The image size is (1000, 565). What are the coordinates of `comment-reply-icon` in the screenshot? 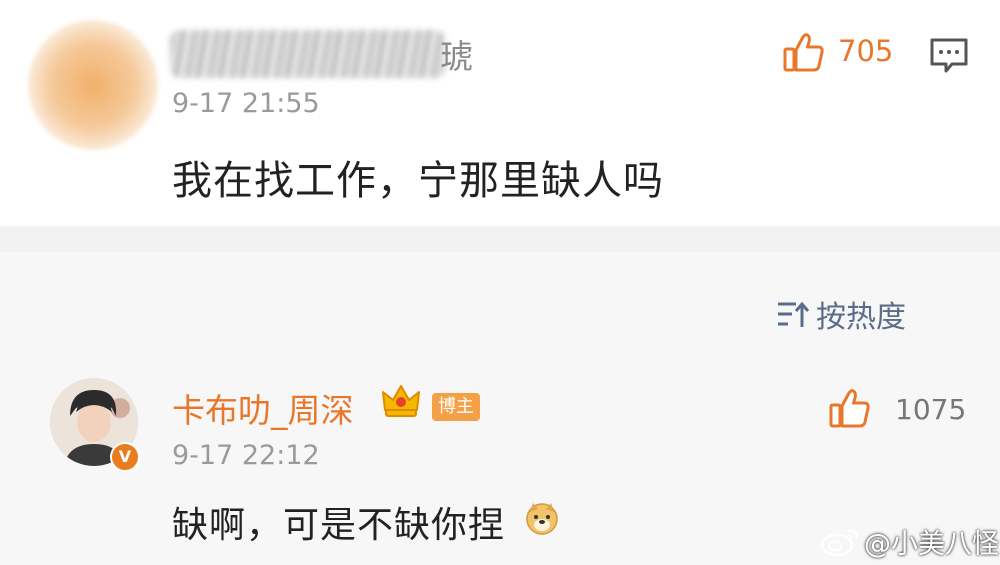 It's located at (949, 56).